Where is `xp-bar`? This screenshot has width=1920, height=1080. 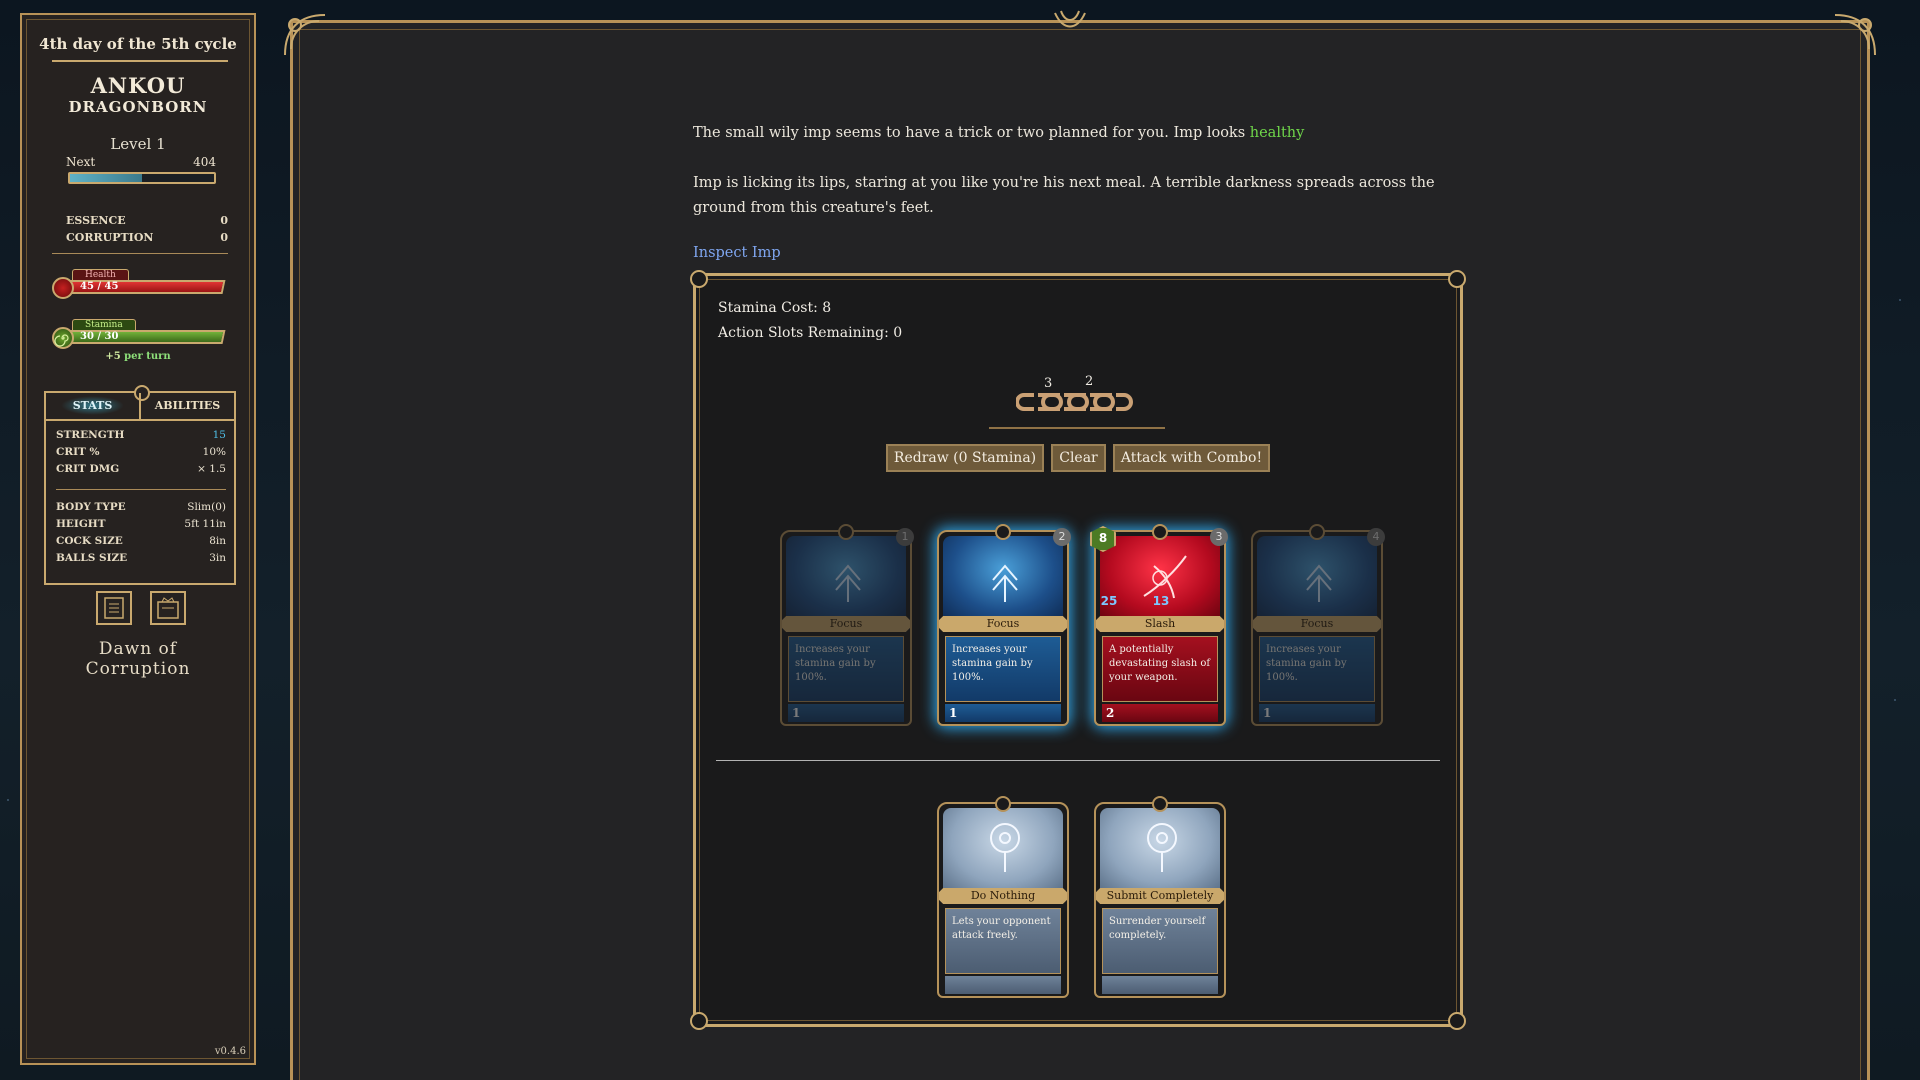 xp-bar is located at coordinates (142, 178).